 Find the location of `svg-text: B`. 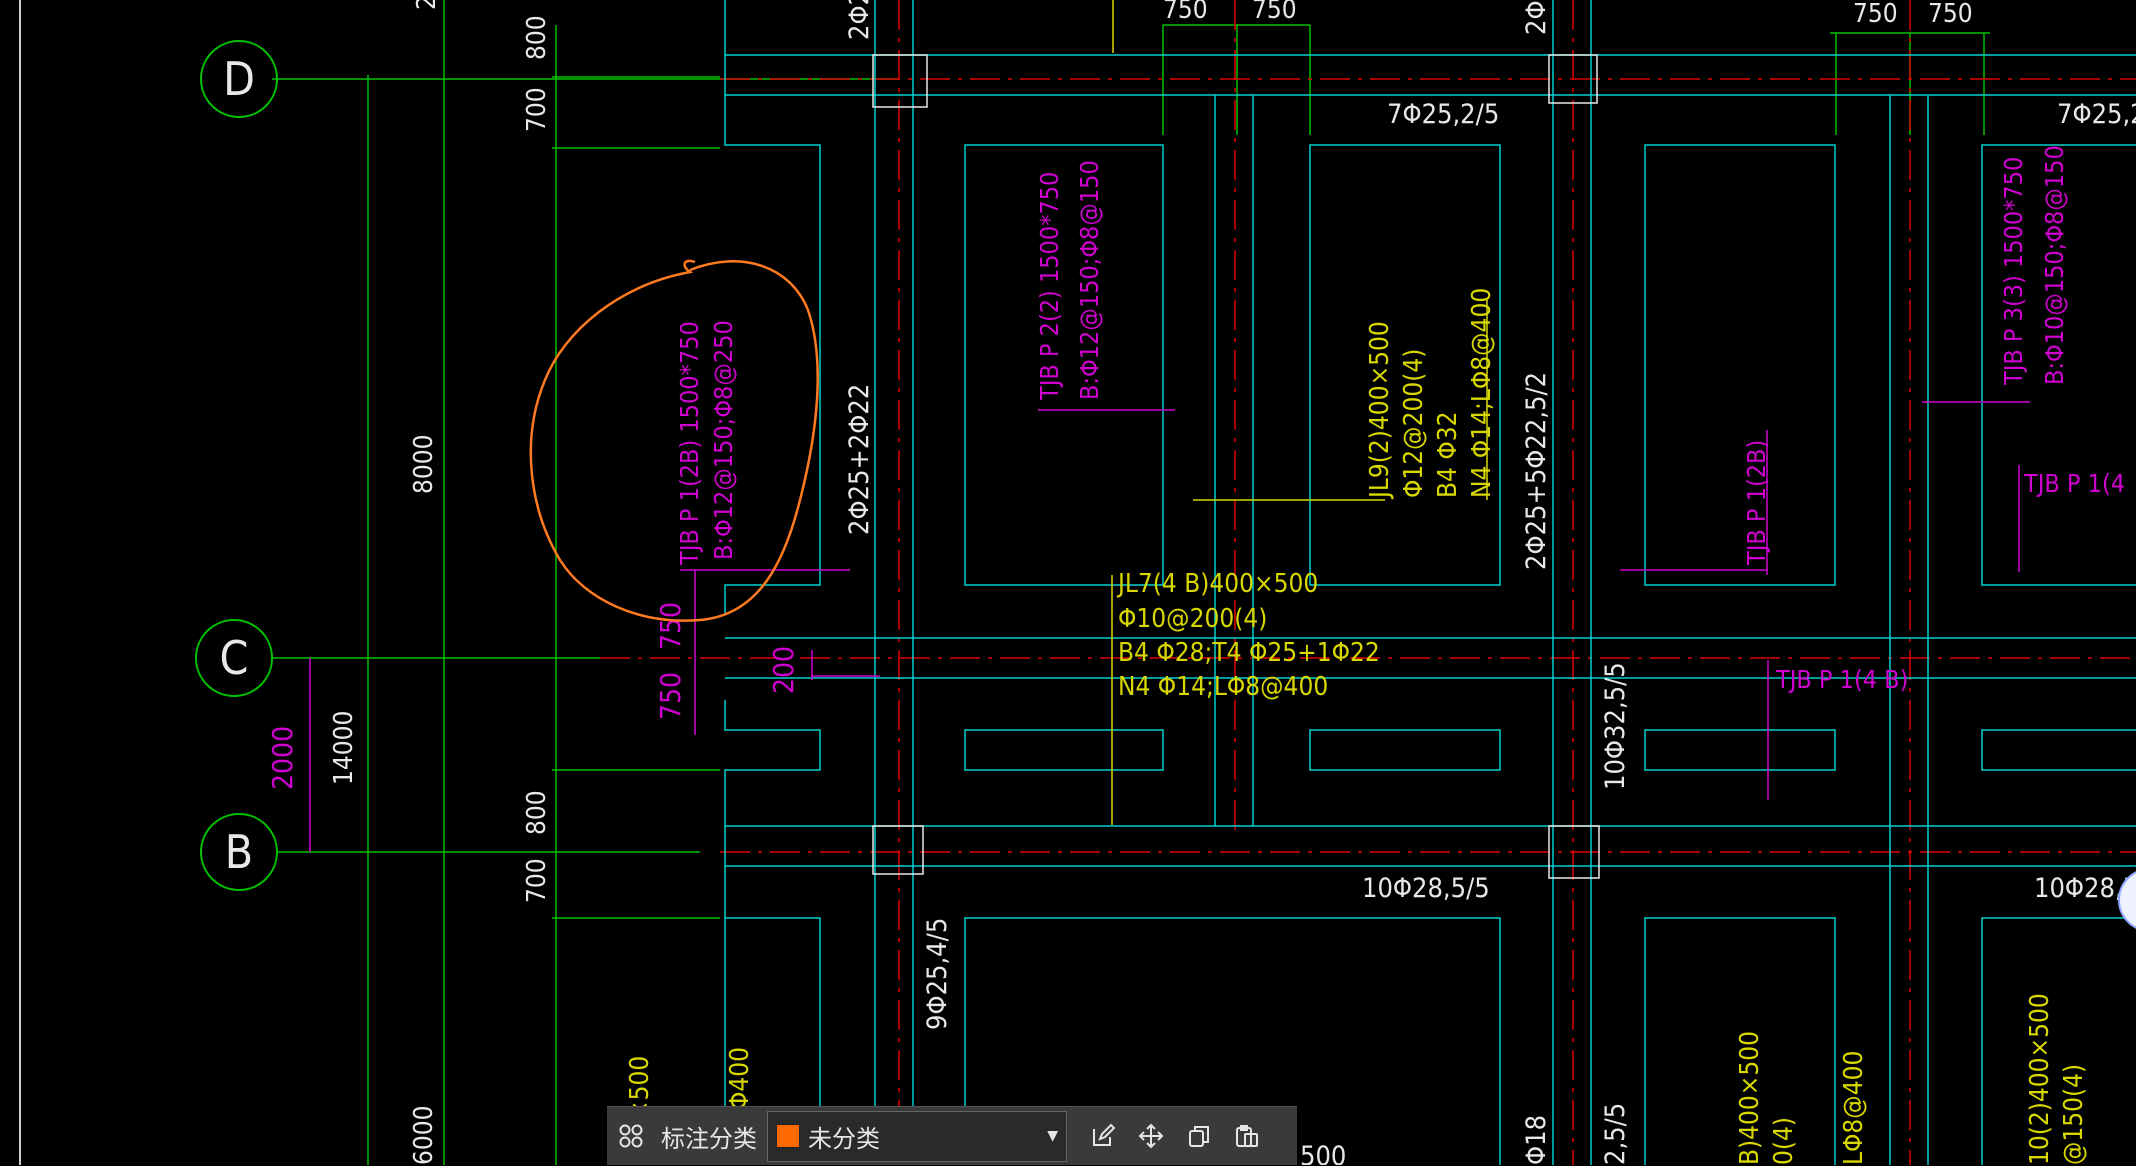

svg-text: B is located at coordinates (239, 852).